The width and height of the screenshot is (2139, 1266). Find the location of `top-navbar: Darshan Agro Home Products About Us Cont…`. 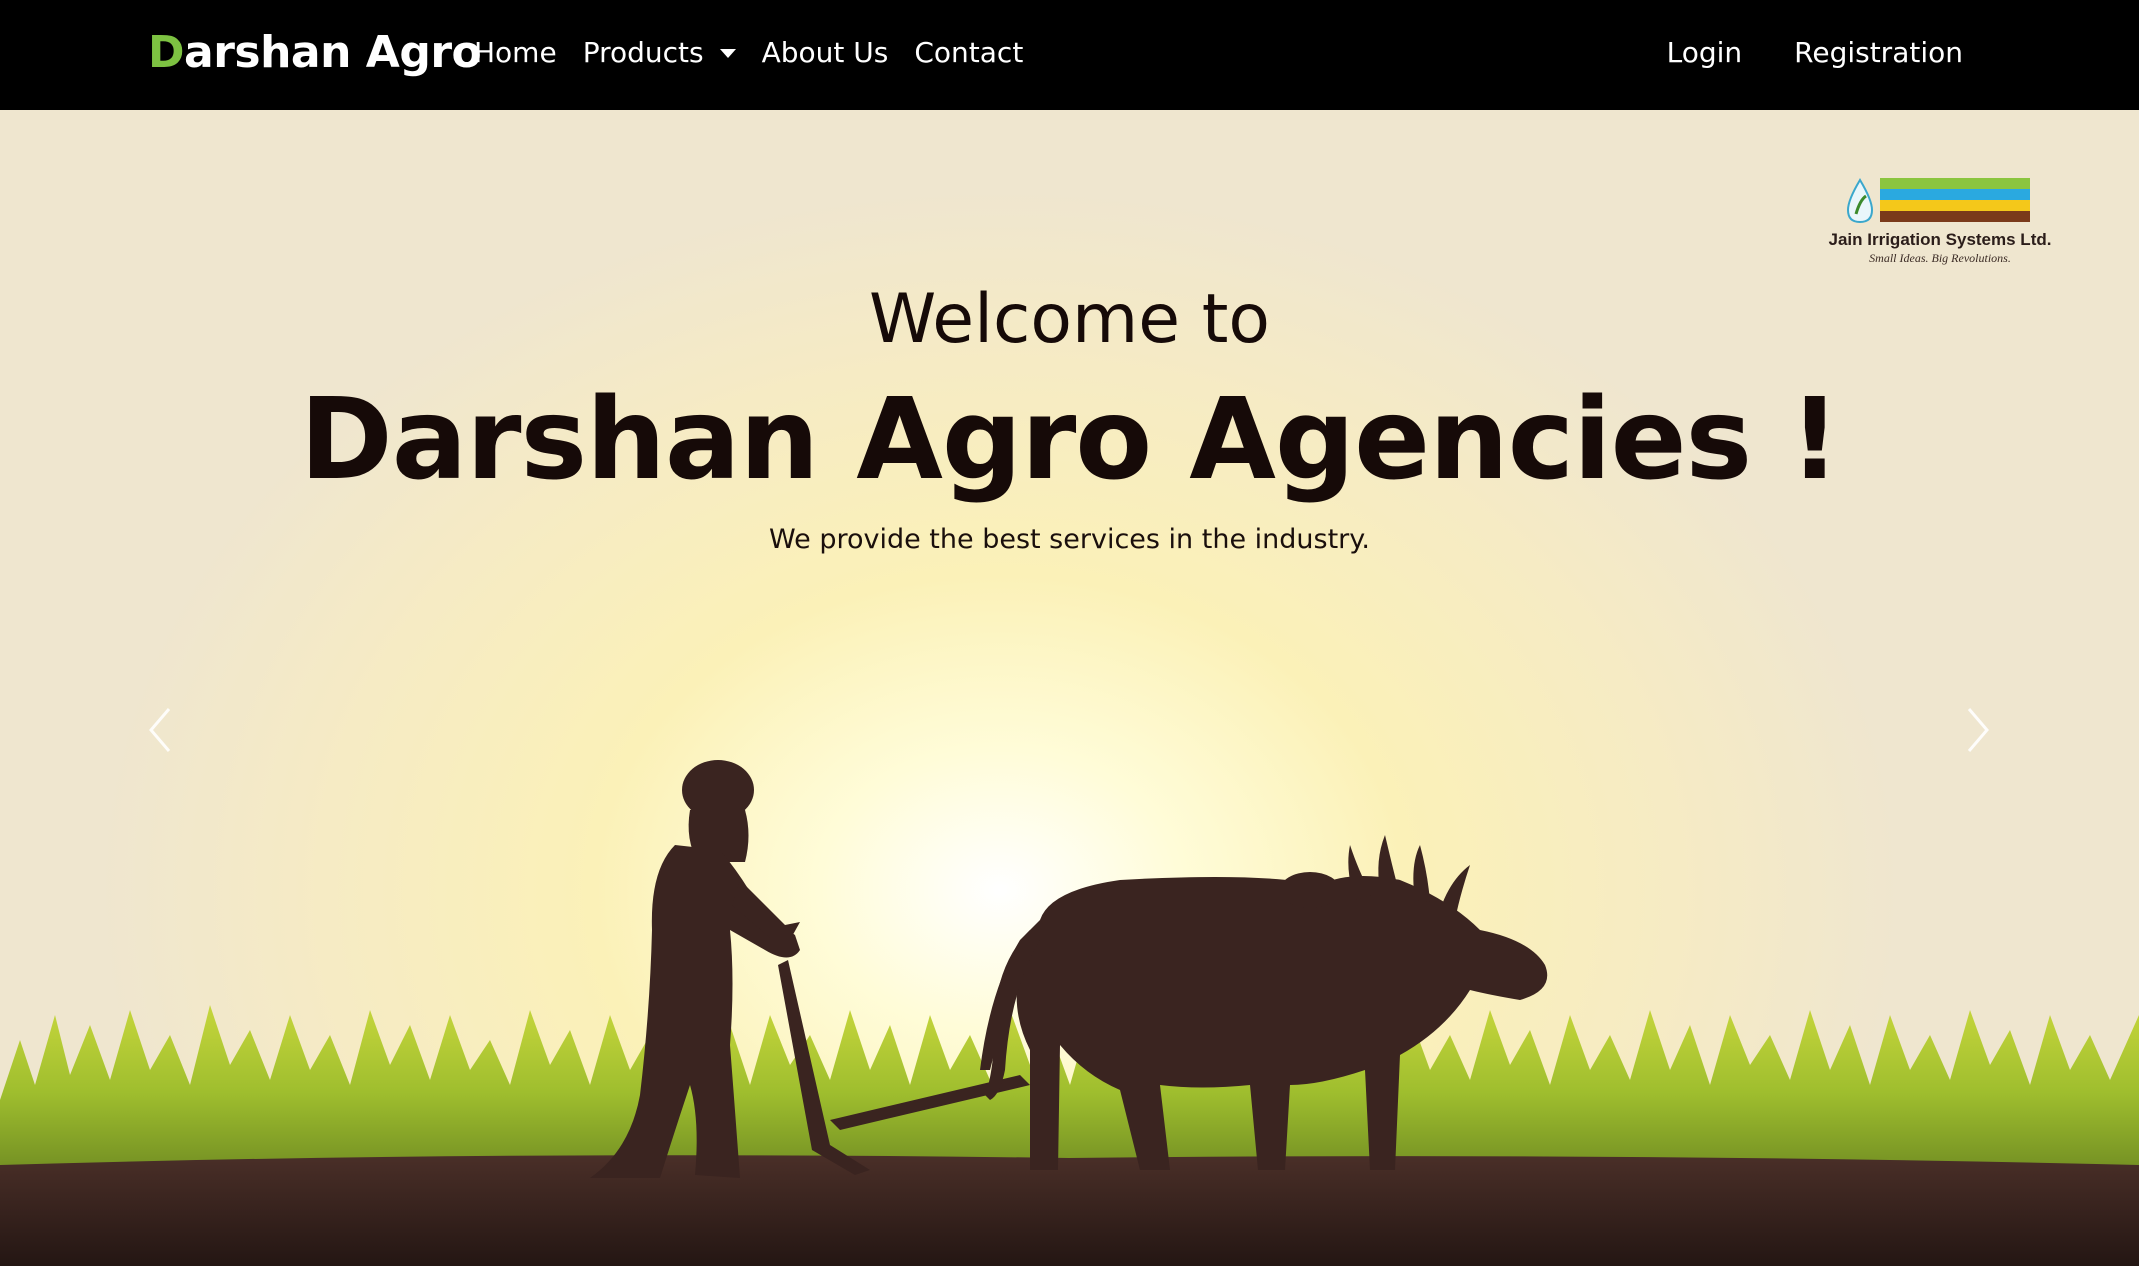

top-navbar: Darshan Agro Home Products About Us Cont… is located at coordinates (1069, 55).